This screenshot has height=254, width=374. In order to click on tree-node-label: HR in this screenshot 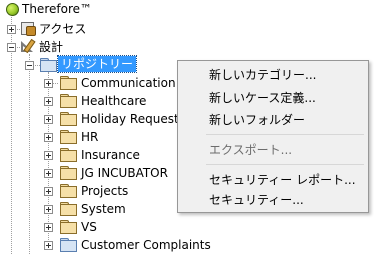, I will do `click(90, 137)`.